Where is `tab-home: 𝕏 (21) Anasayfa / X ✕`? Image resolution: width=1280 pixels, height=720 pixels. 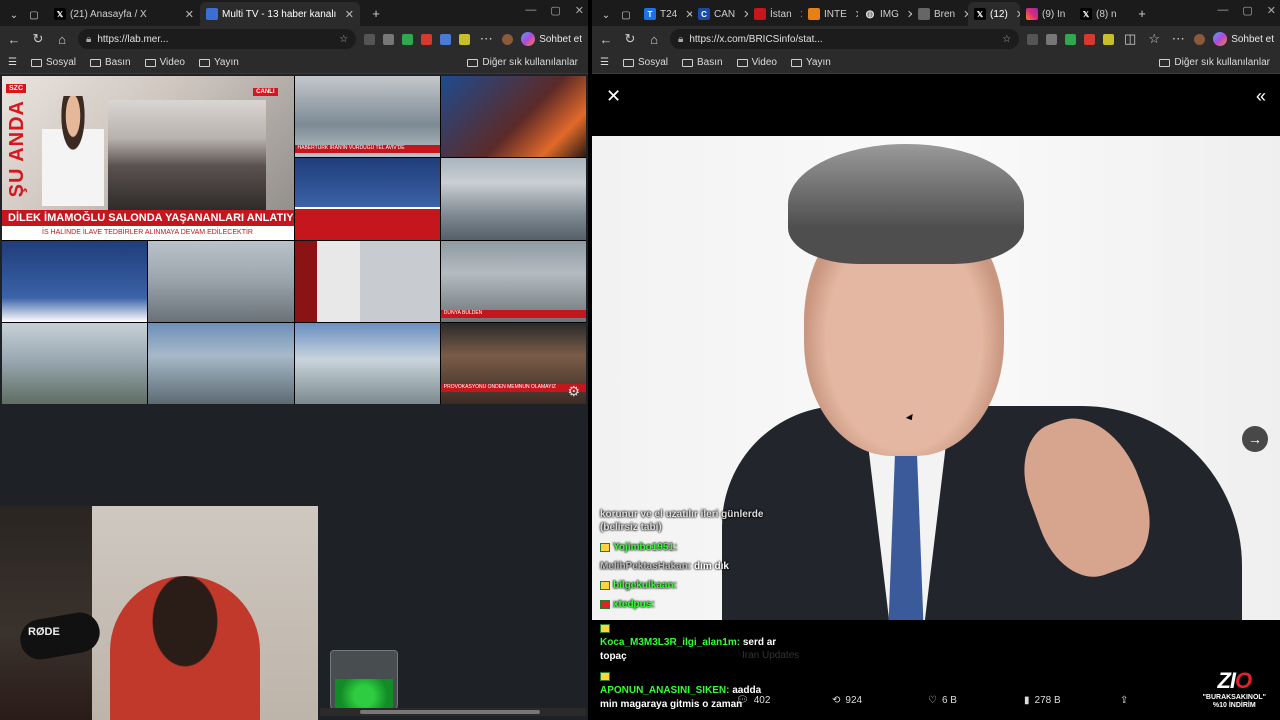 tab-home: 𝕏 (21) Anasayfa / X ✕ is located at coordinates (124, 14).